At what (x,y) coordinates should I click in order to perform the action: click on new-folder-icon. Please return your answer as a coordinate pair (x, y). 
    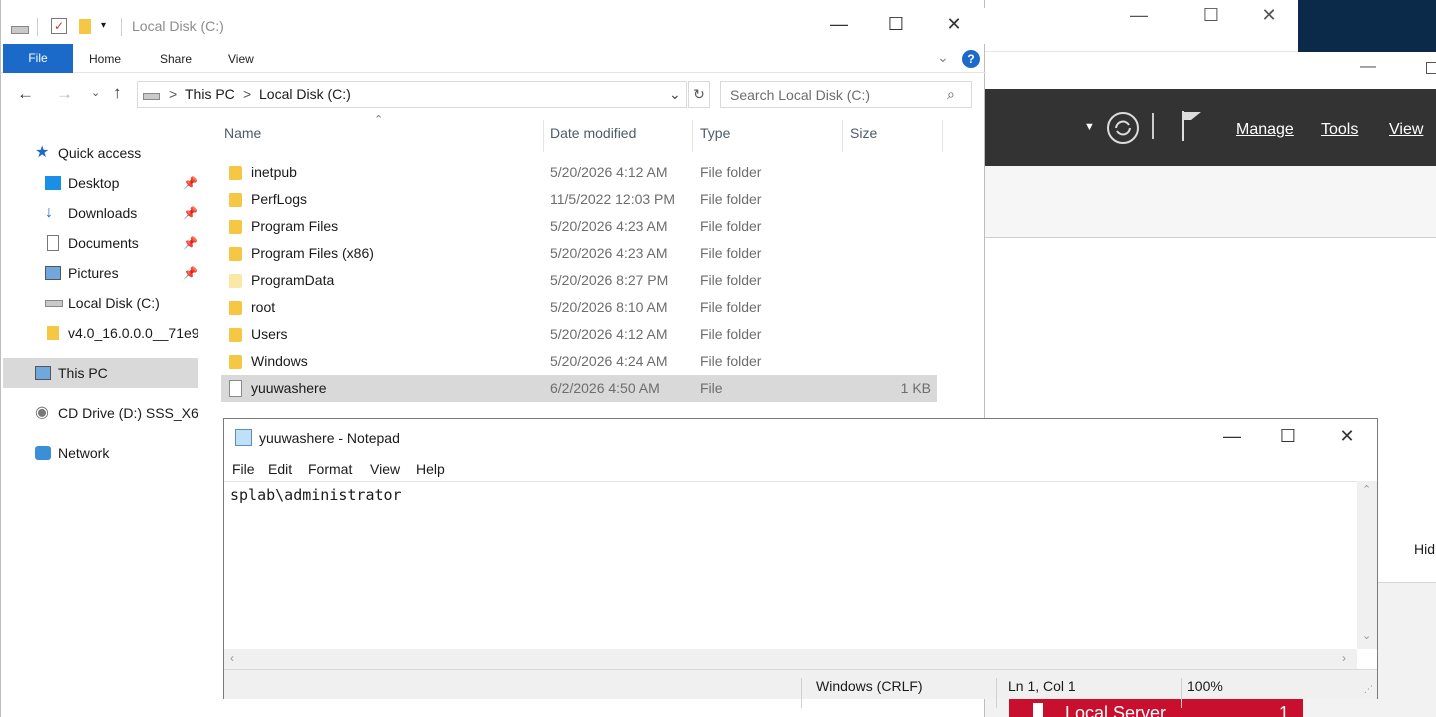
    Looking at the image, I should click on (85, 26).